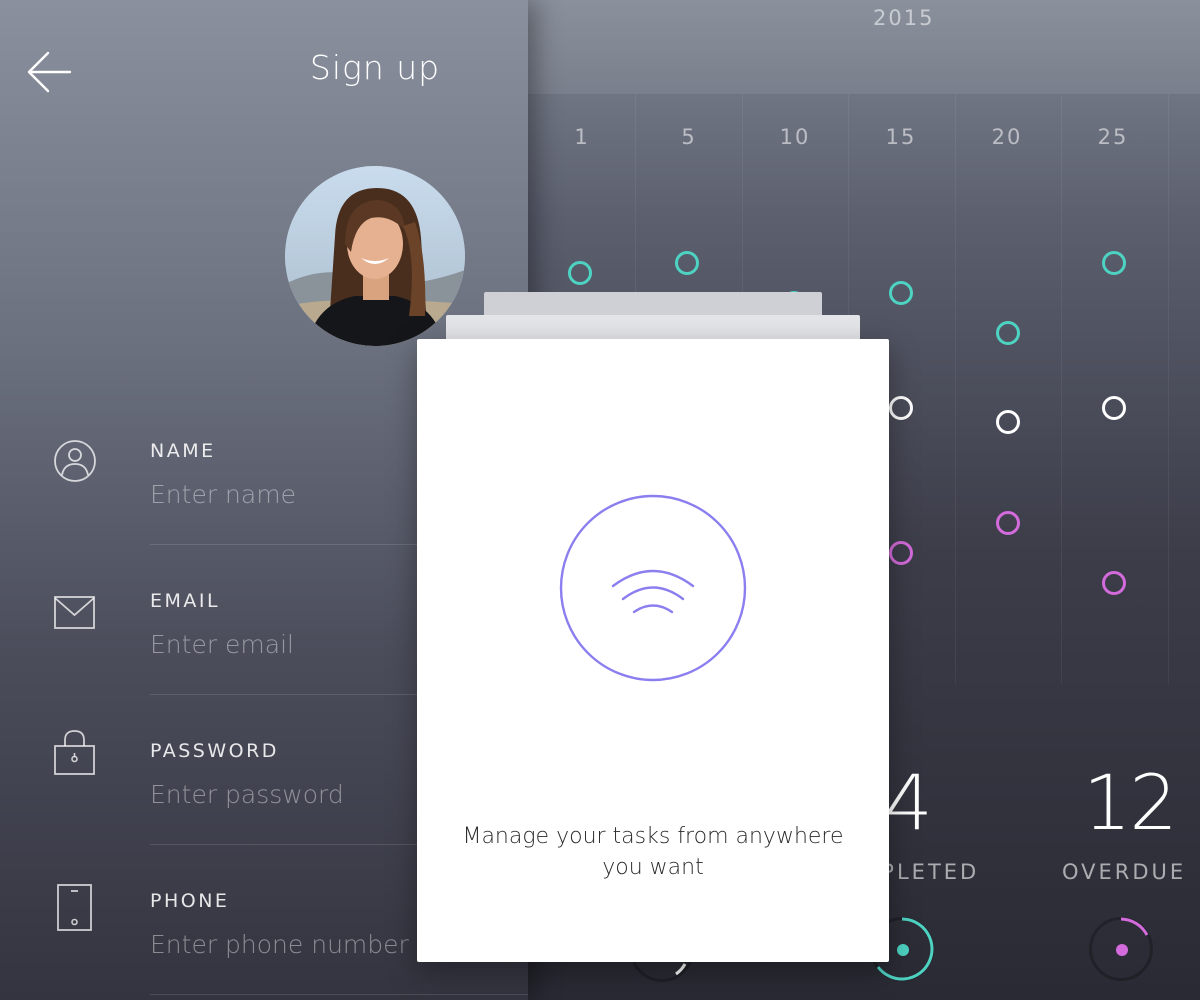 The image size is (1200, 1000). What do you see at coordinates (653, 588) in the screenshot?
I see `wifi-icon` at bounding box center [653, 588].